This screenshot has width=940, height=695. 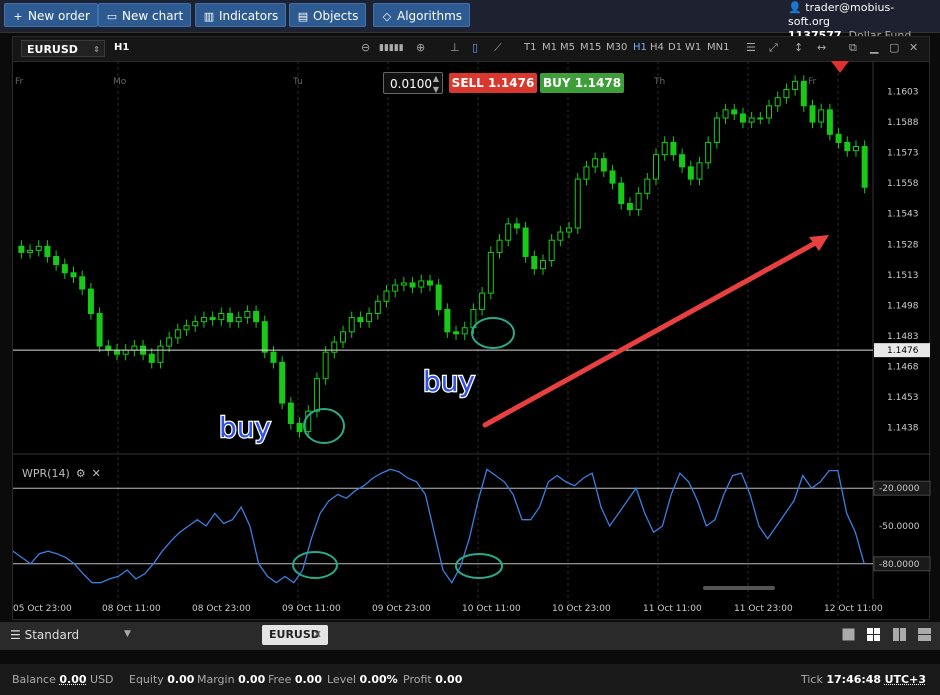 What do you see at coordinates (51, 15) in the screenshot?
I see `new-order-button: + New order` at bounding box center [51, 15].